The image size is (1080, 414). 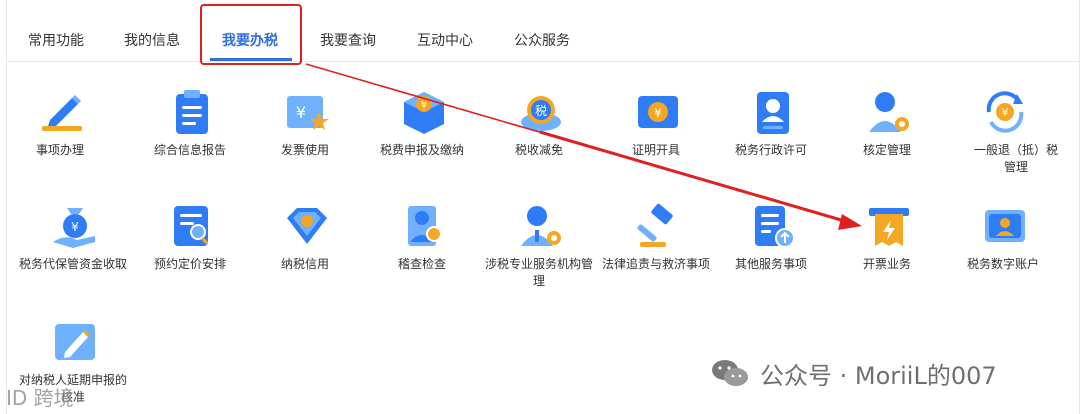 What do you see at coordinates (307, 226) in the screenshot?
I see `diamond-check-icon` at bounding box center [307, 226].